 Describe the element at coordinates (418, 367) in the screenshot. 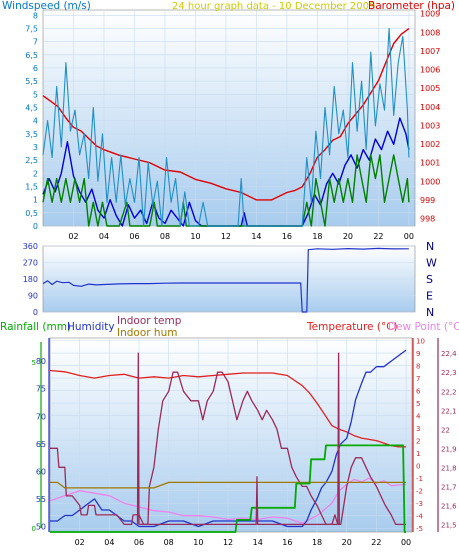

I see `temperature-tick-label: 8` at that location.